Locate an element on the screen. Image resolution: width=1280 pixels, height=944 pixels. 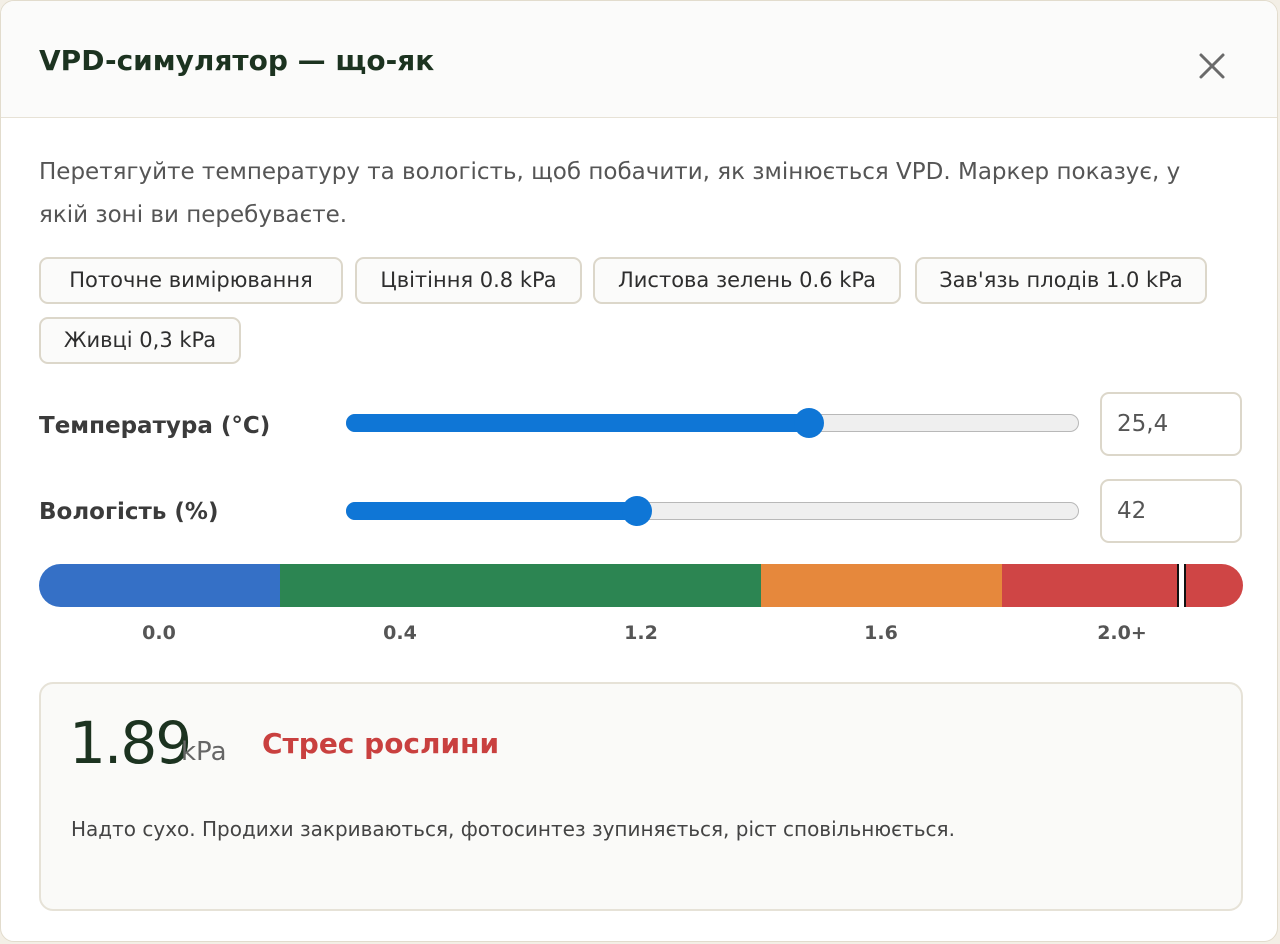
temperature-slider-thumb is located at coordinates (809, 423).